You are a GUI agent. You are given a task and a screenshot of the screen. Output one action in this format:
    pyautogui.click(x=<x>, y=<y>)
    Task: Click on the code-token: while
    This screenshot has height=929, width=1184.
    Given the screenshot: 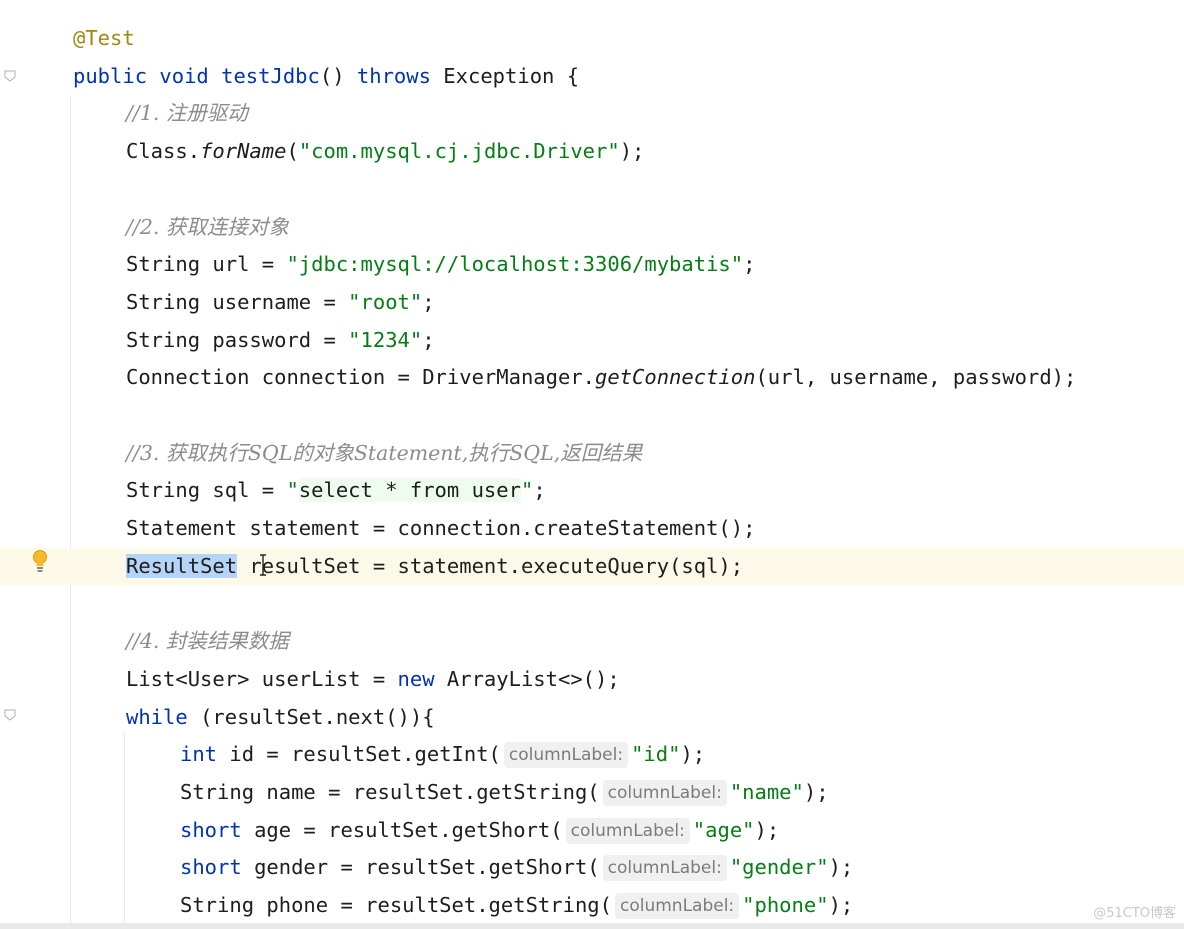 What is the action you would take?
    pyautogui.click(x=163, y=716)
    